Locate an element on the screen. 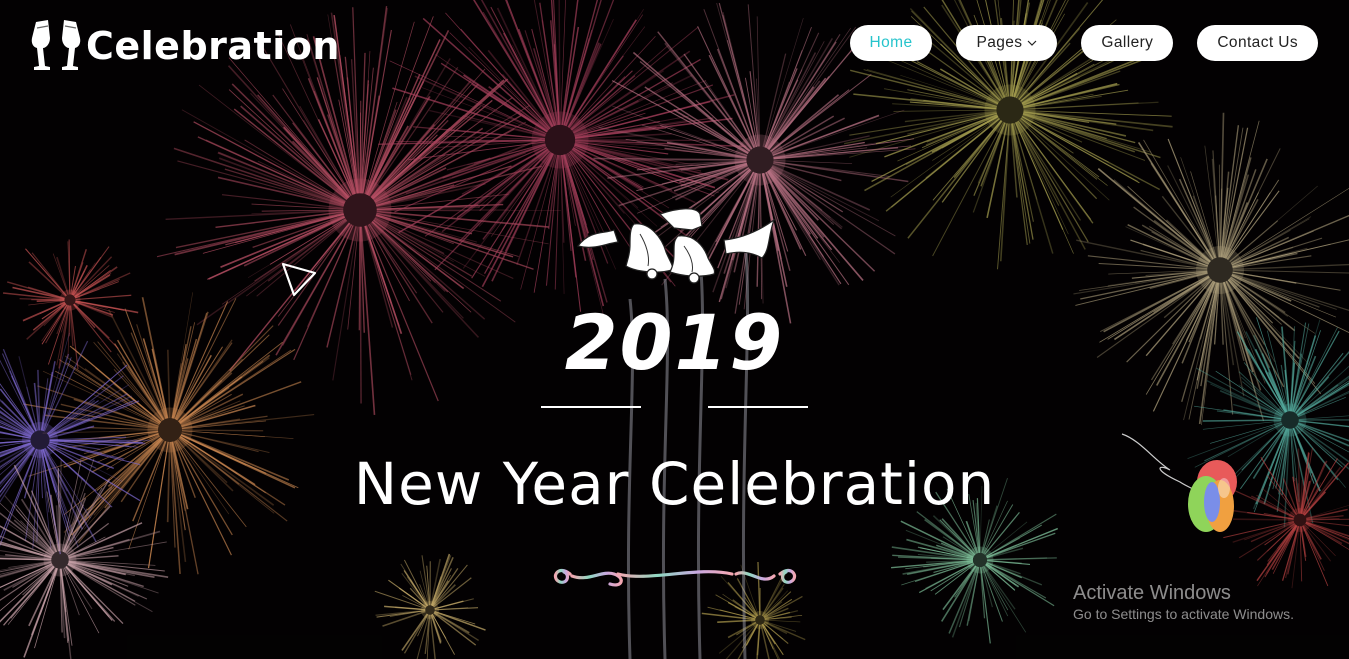  nav-pages-dropdown: Pages is located at coordinates (1007, 43).